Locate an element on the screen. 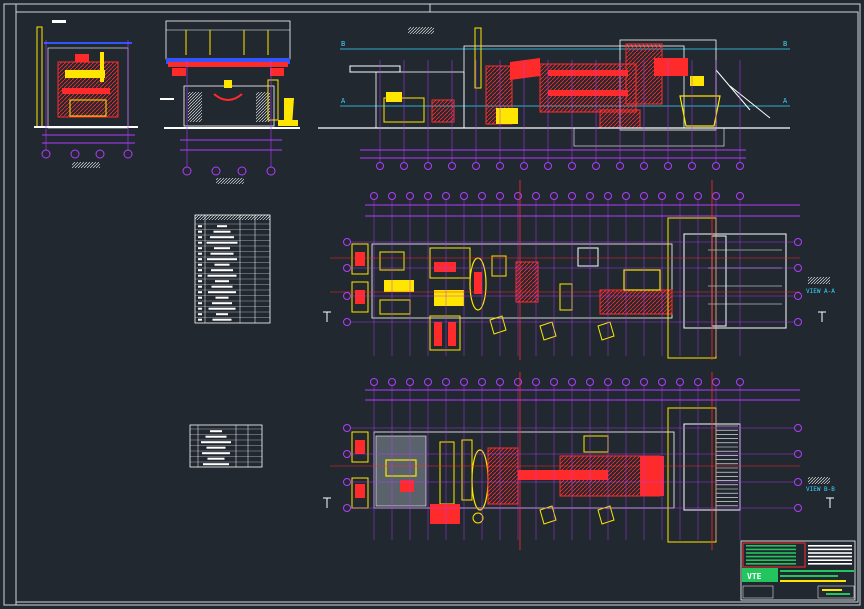 The height and width of the screenshot is (609, 864). legend-table-2-rows is located at coordinates (226, 447).